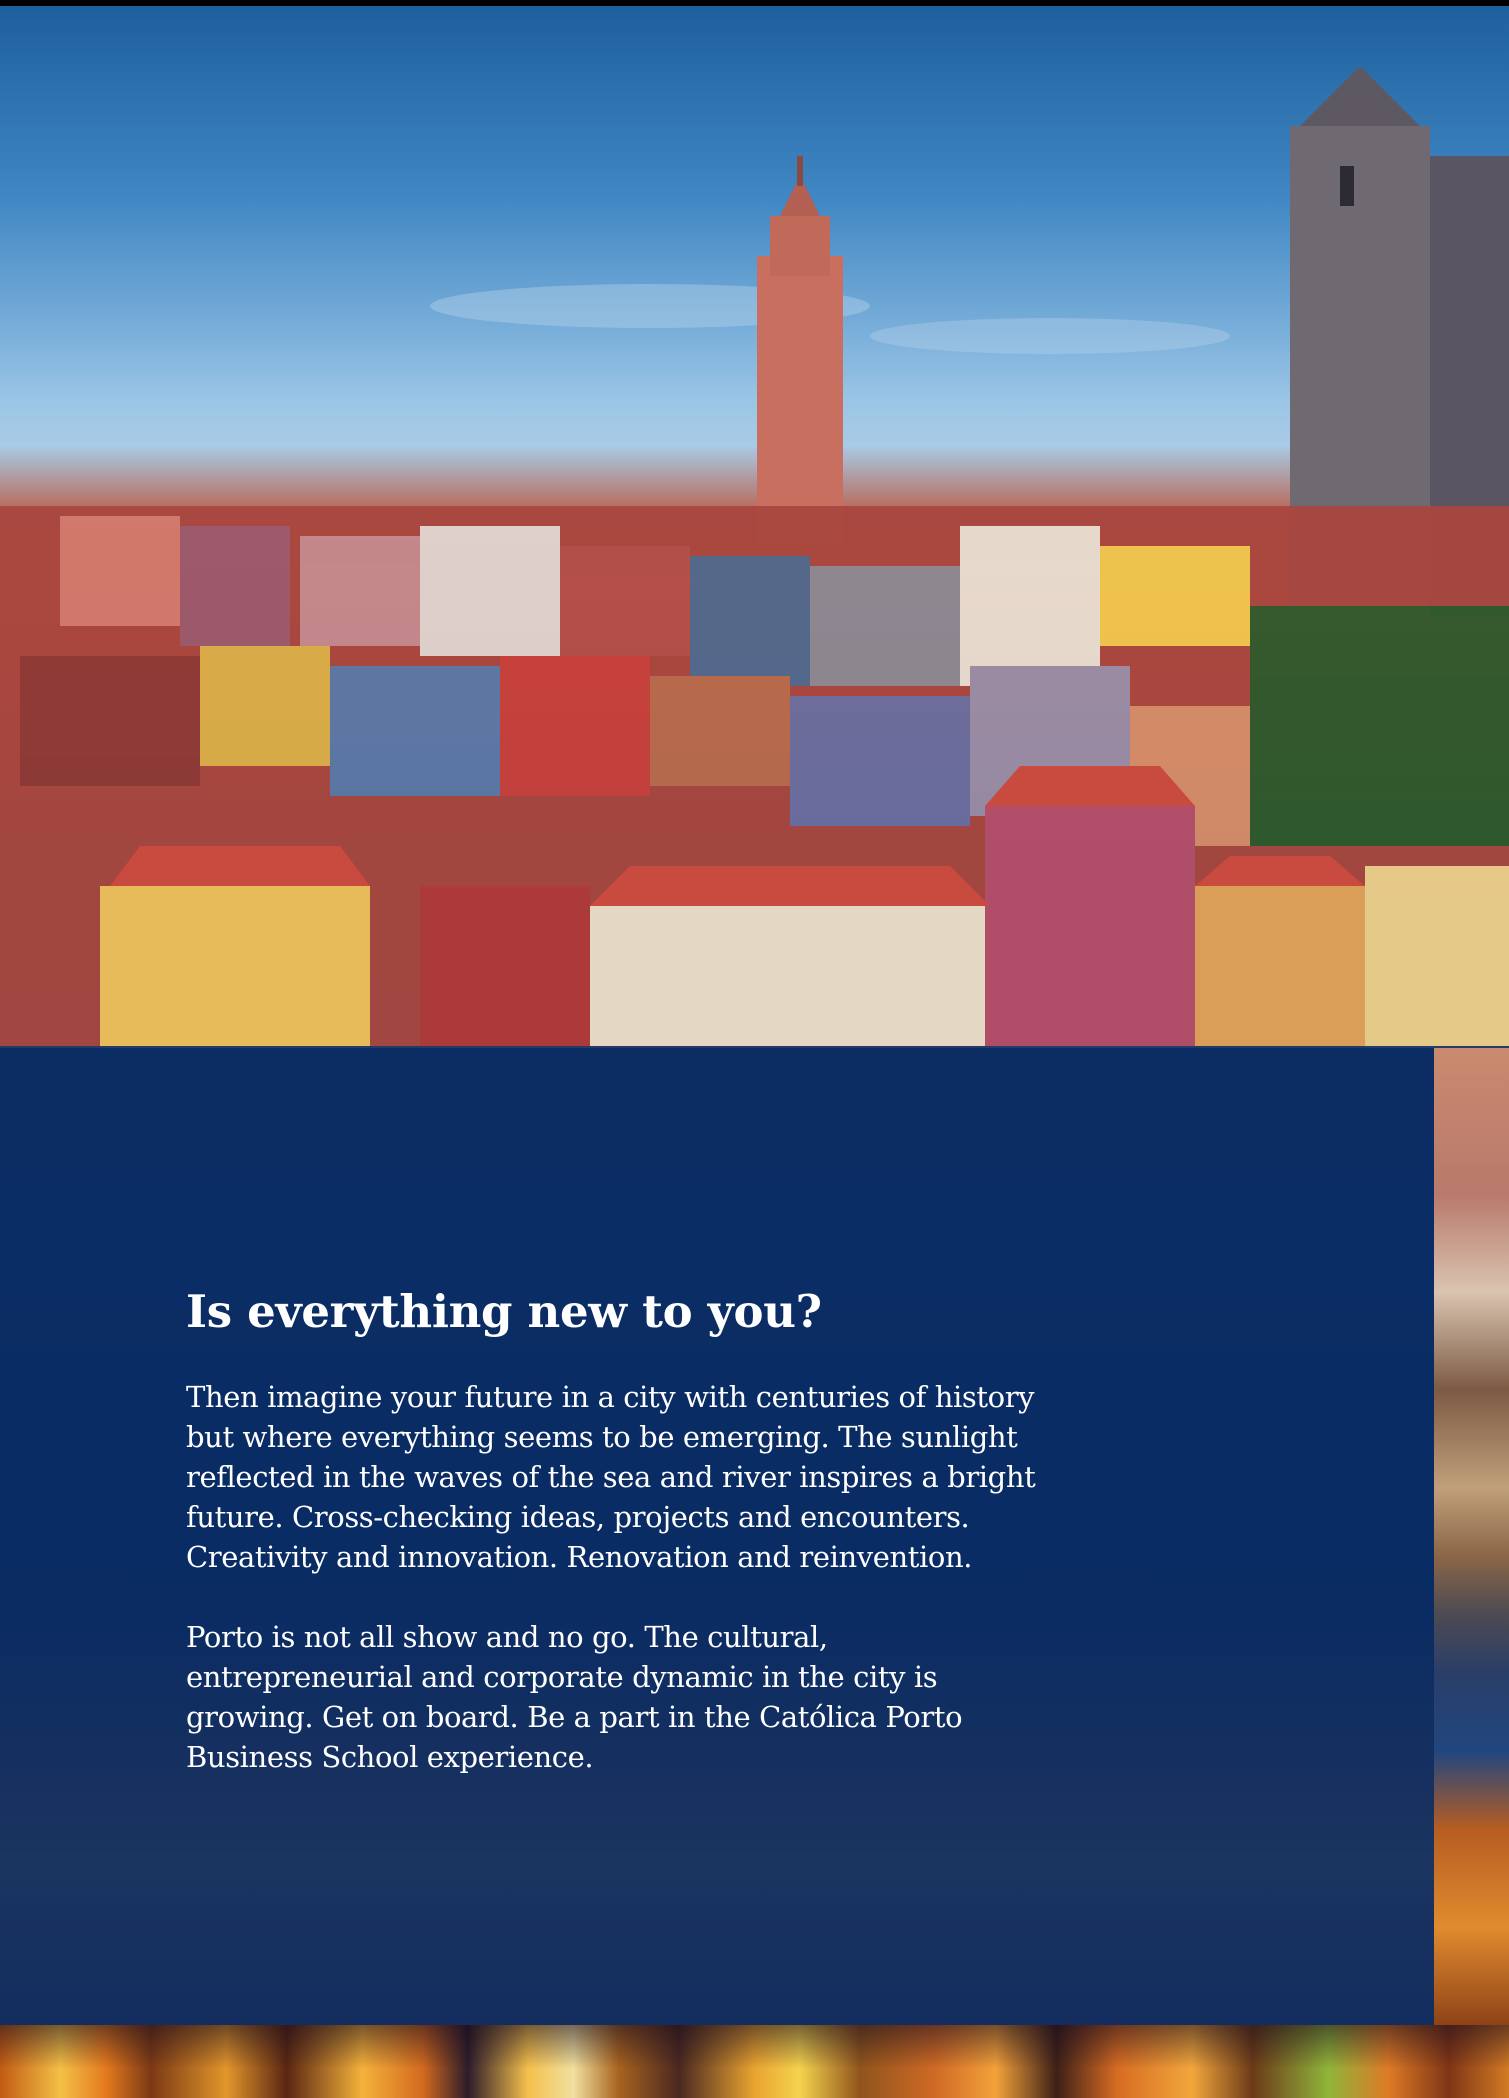  What do you see at coordinates (504, 1311) in the screenshot?
I see `page-title: Is everything new to you?` at bounding box center [504, 1311].